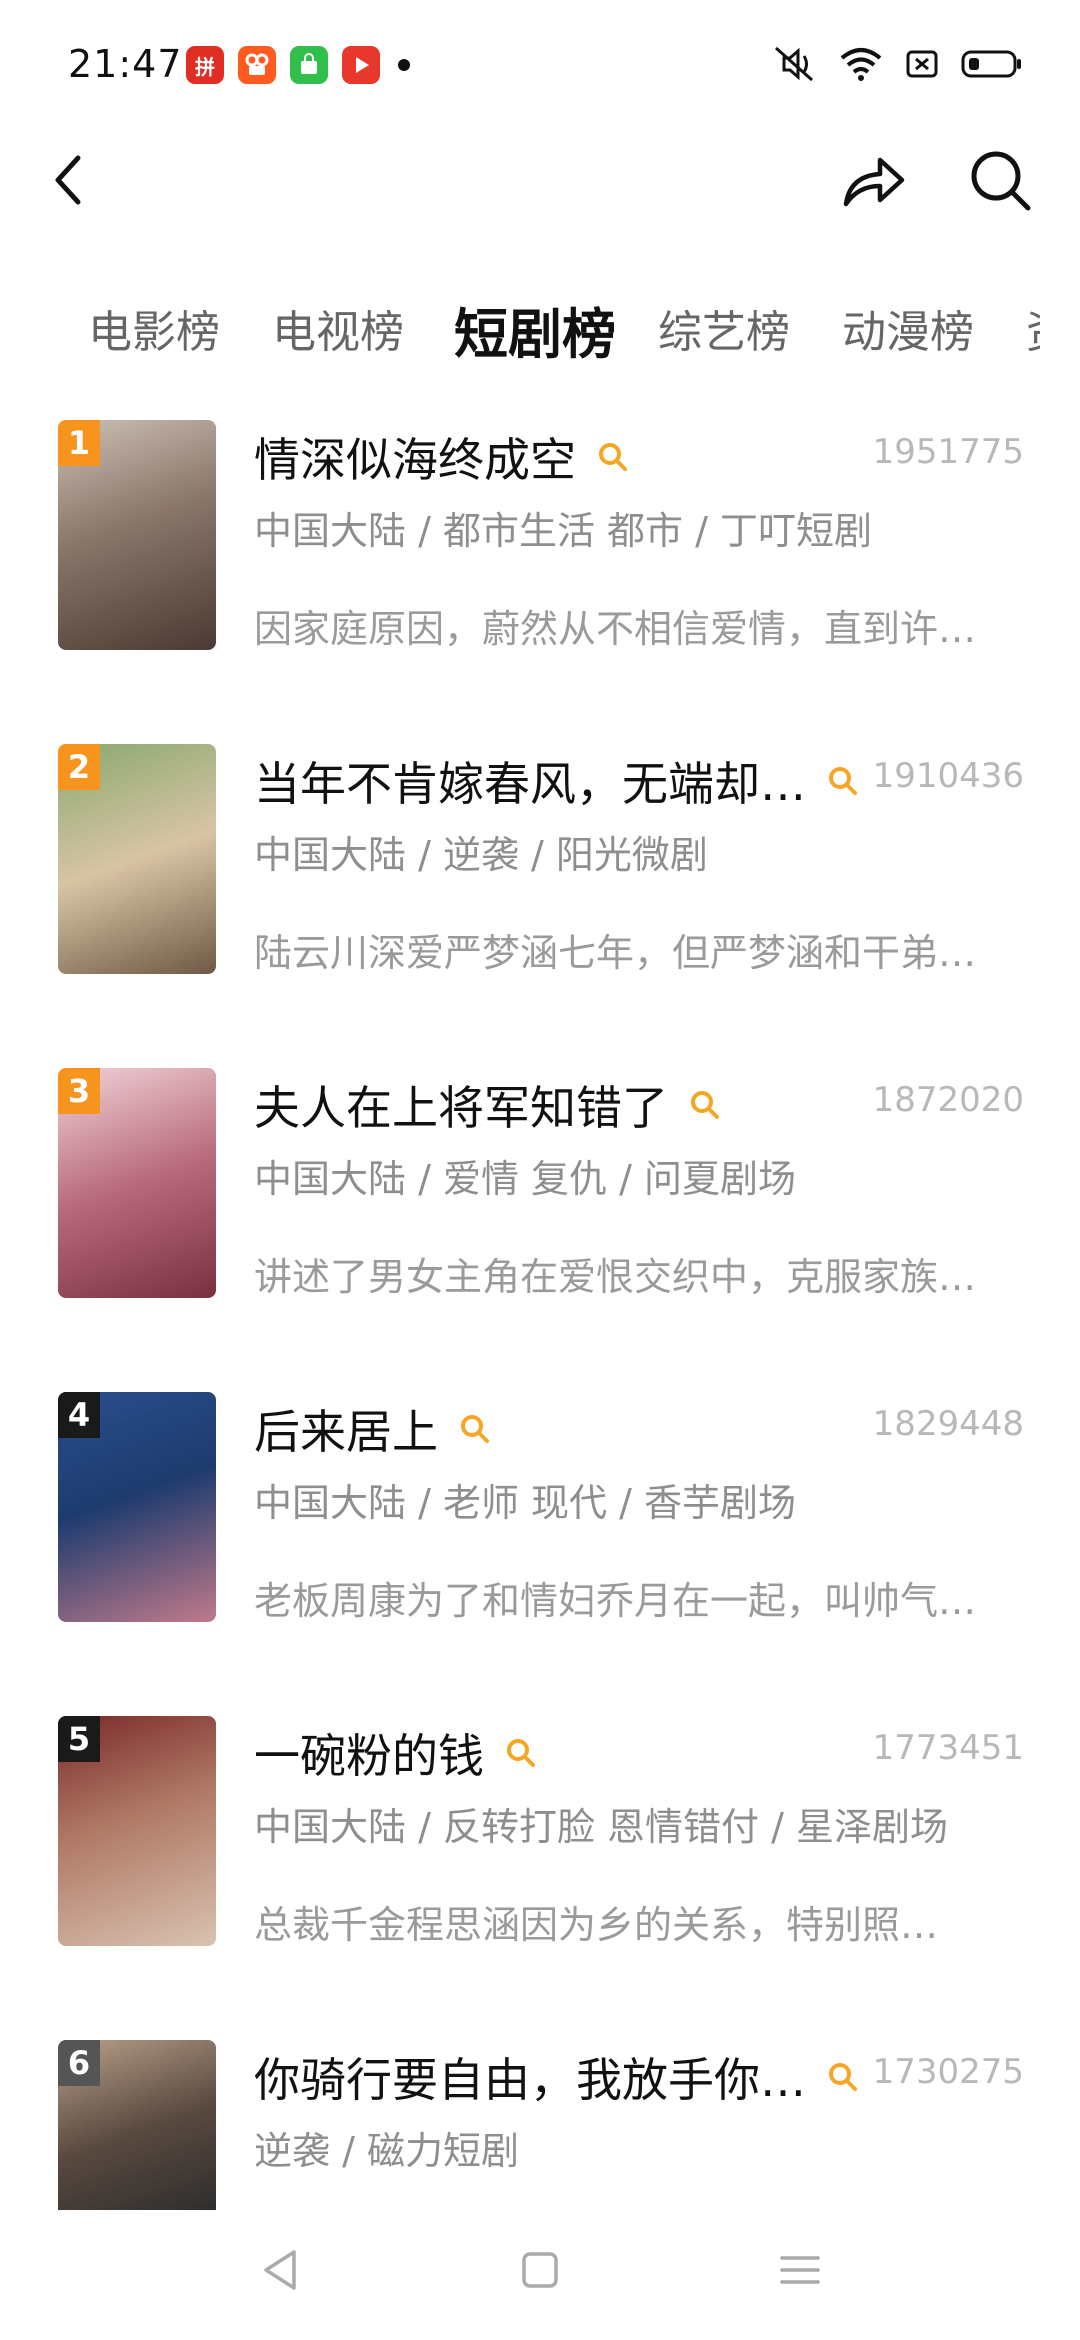 The image size is (1080, 2340). Describe the element at coordinates (601, 1827) in the screenshot. I see `drama-meta: 中国大陆 / 反转打脸 恩情错付 / 星泽剧场` at that location.